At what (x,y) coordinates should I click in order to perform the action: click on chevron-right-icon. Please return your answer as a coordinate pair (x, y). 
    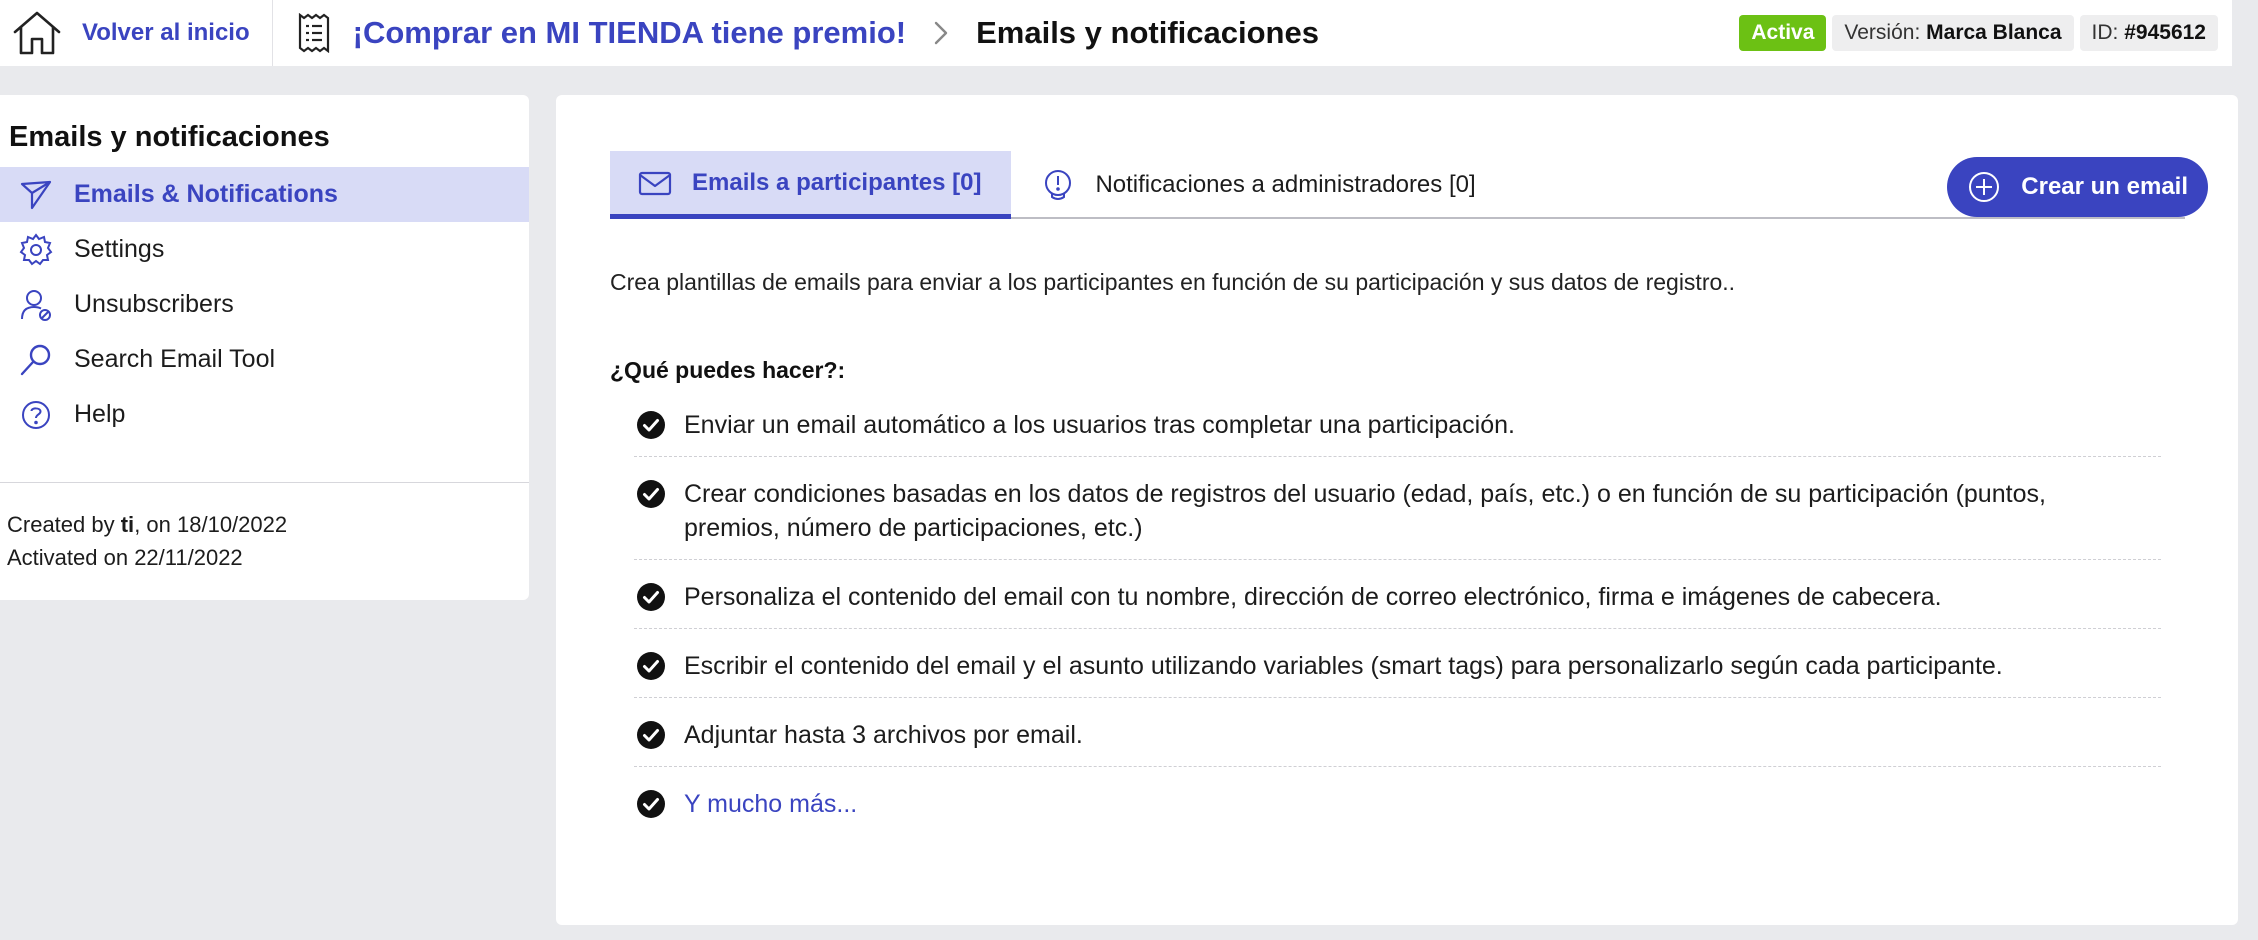
    Looking at the image, I should click on (941, 33).